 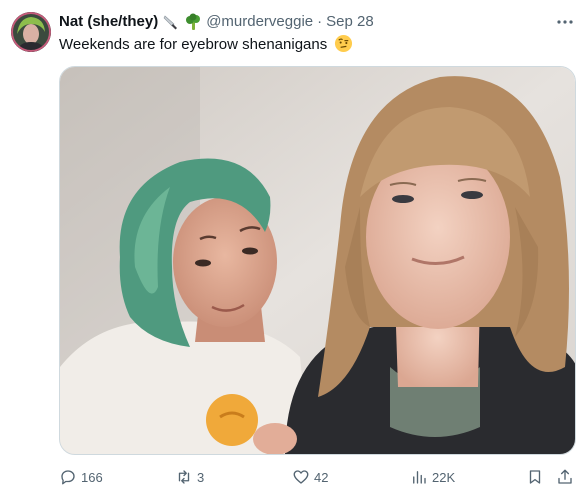 I want to click on views-button: 22K, so click(x=432, y=477).